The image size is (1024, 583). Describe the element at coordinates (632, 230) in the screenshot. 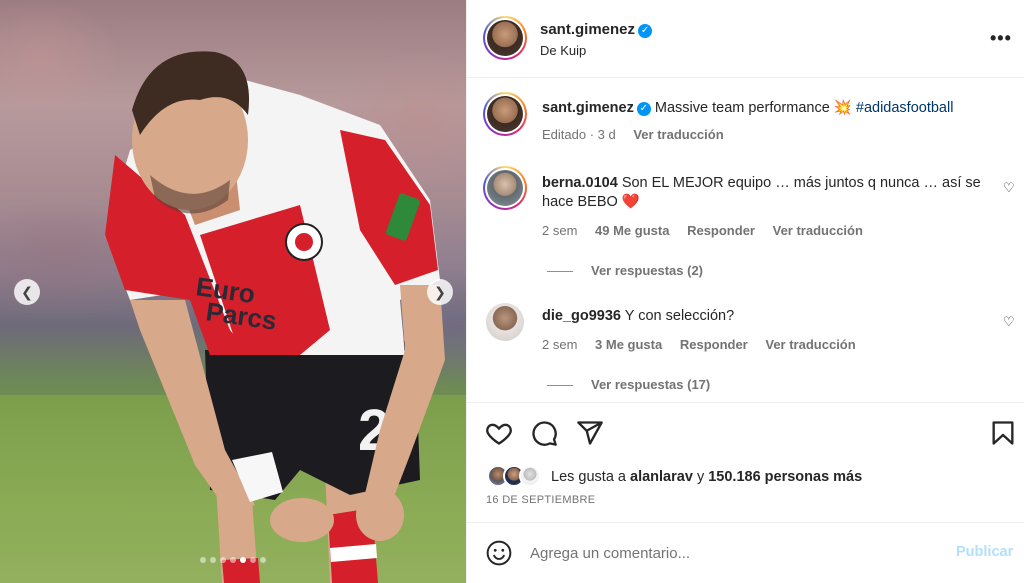

I see `comment-likes: 49 Me gusta` at that location.